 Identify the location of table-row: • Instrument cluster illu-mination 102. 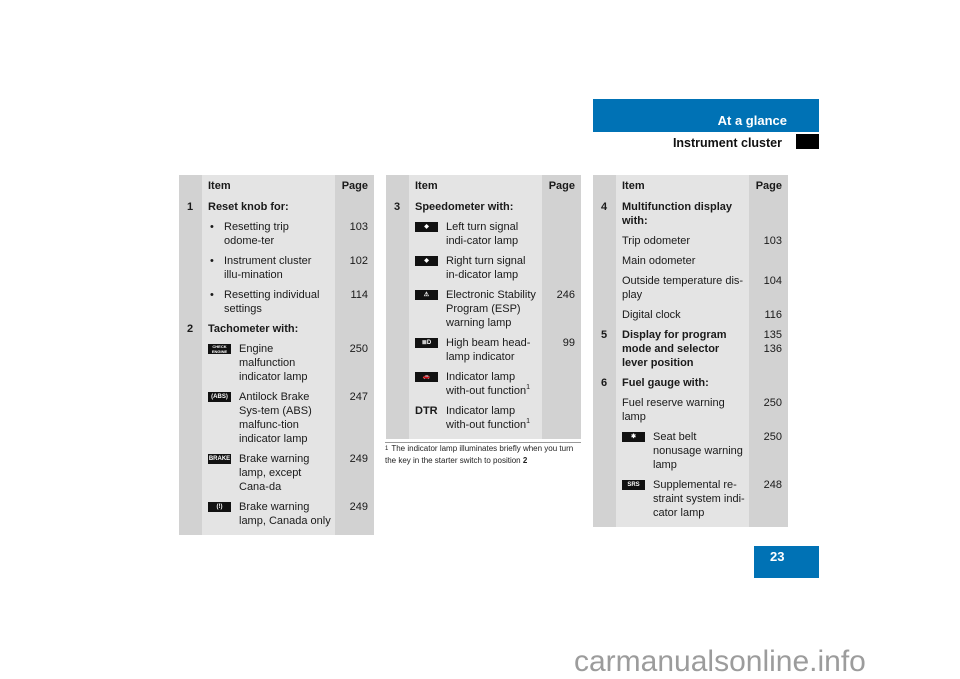
(276, 268).